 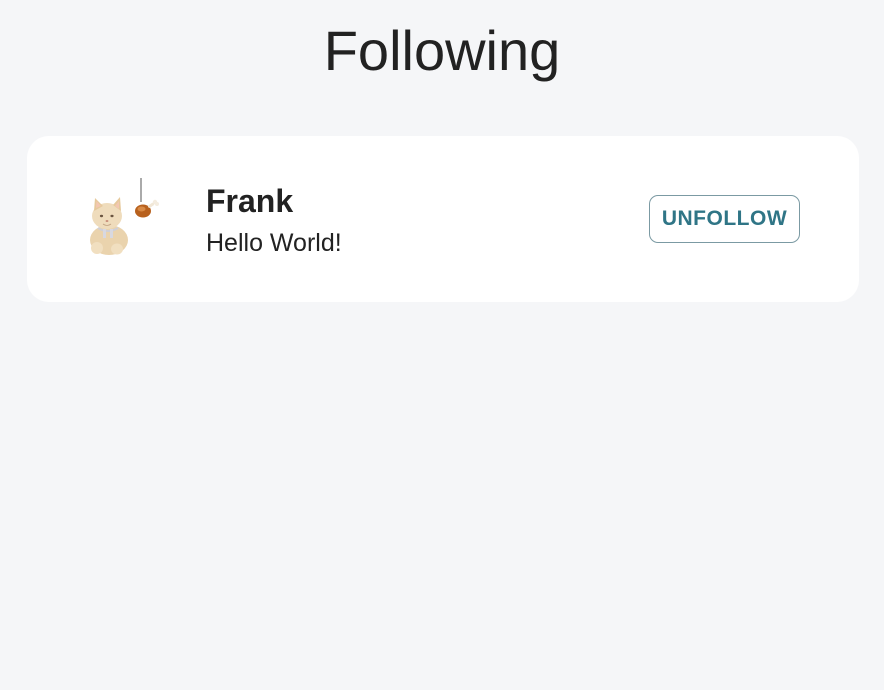 What do you see at coordinates (442, 50) in the screenshot?
I see `page-title: Following` at bounding box center [442, 50].